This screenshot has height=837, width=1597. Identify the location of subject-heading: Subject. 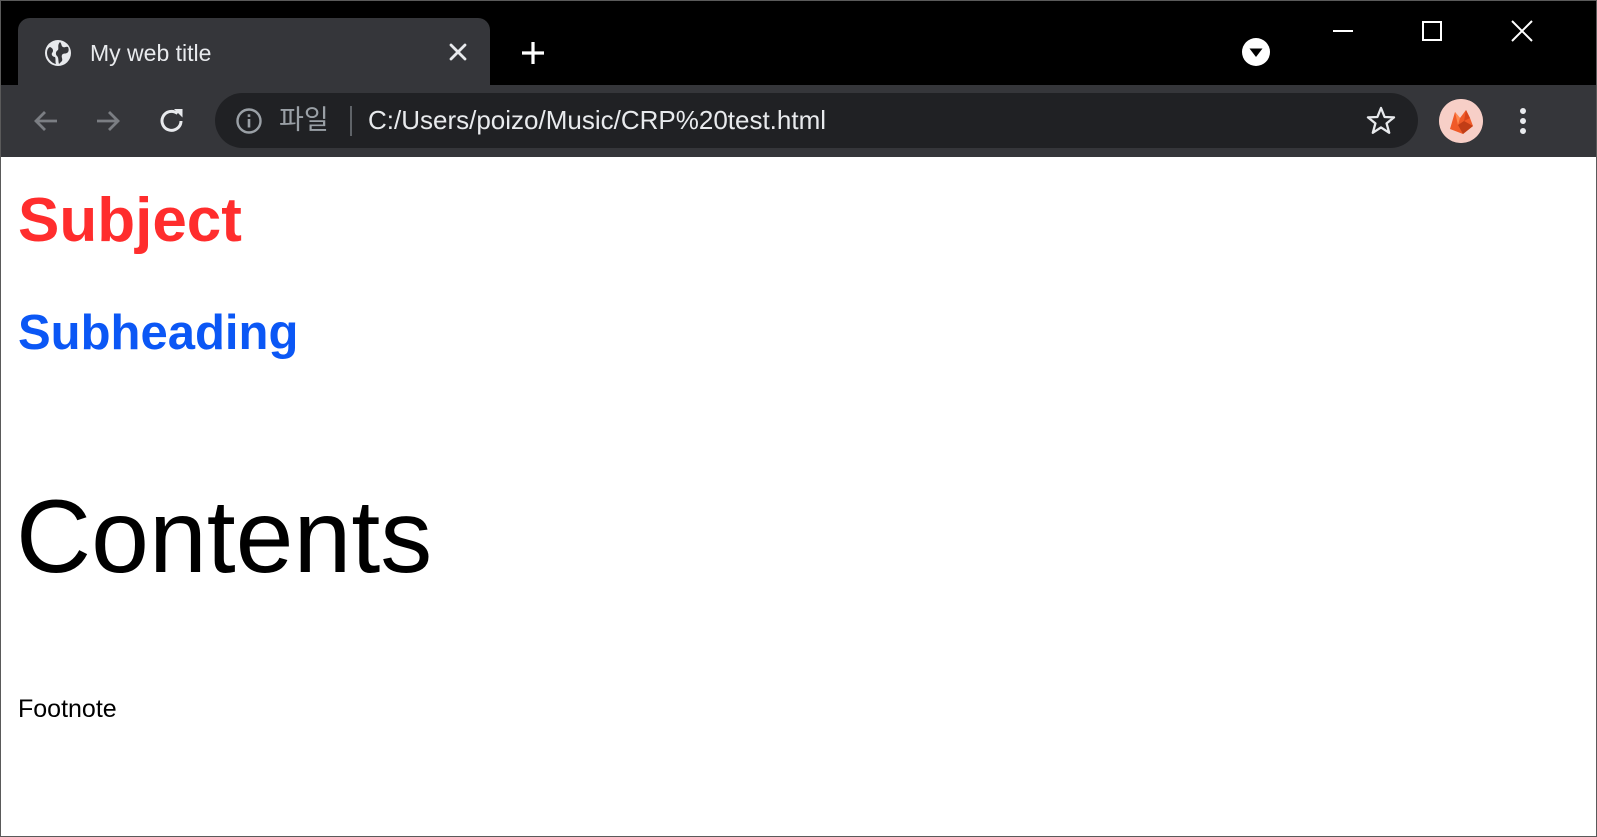
(130, 220).